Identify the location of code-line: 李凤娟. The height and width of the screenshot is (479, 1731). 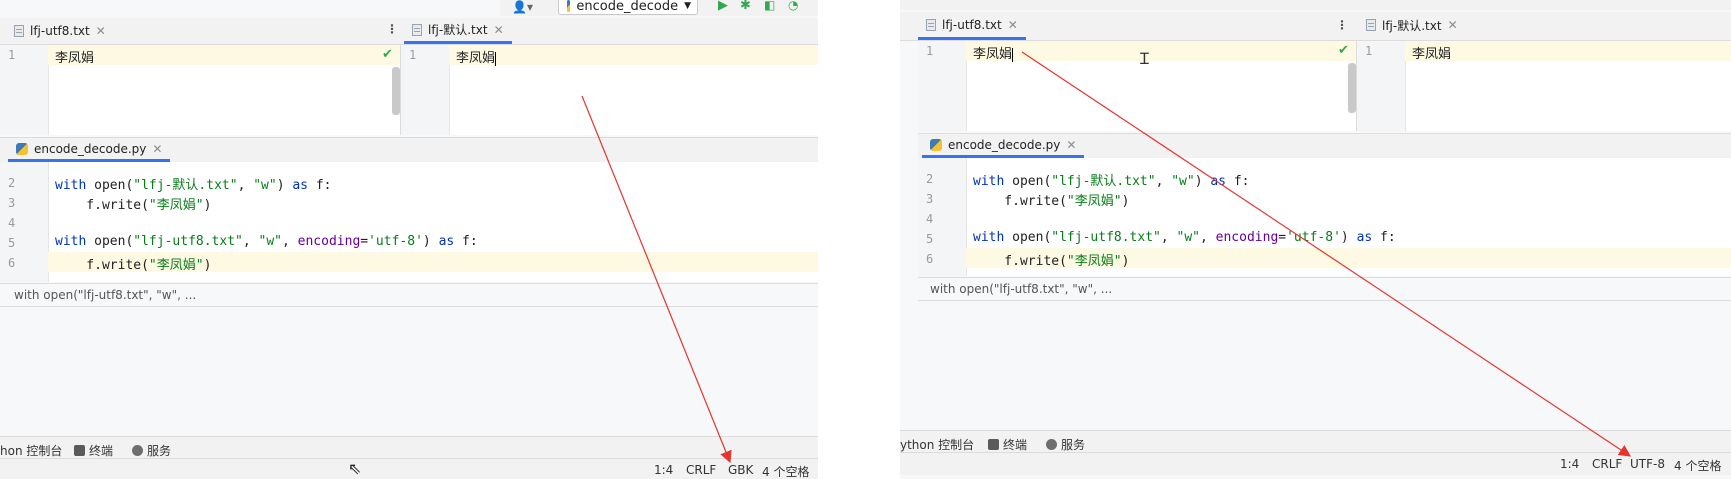
(476, 56).